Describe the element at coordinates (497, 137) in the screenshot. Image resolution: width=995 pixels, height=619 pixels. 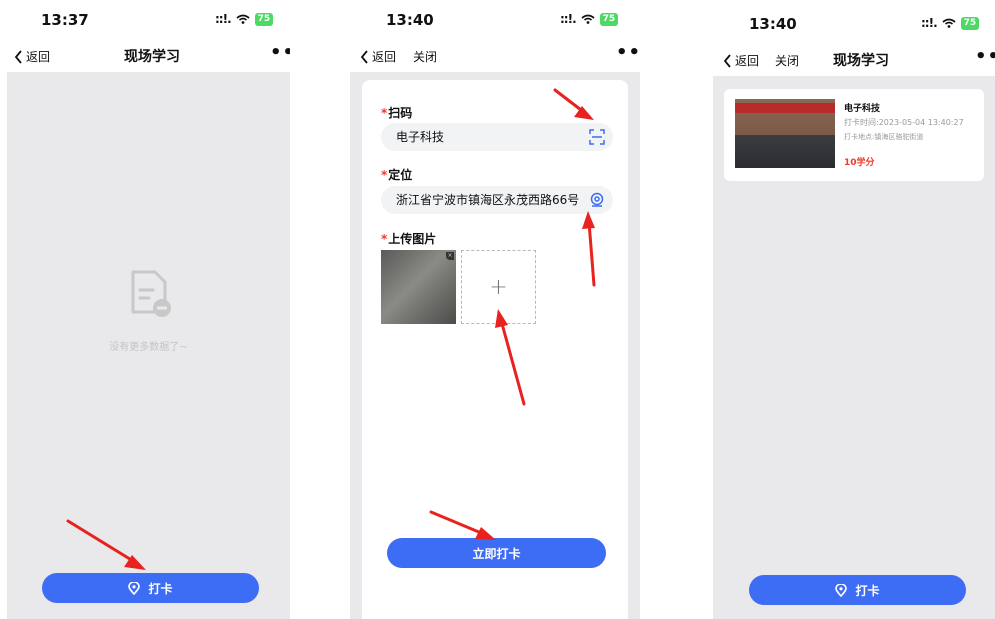
I see `scan-field: 电子科技` at that location.